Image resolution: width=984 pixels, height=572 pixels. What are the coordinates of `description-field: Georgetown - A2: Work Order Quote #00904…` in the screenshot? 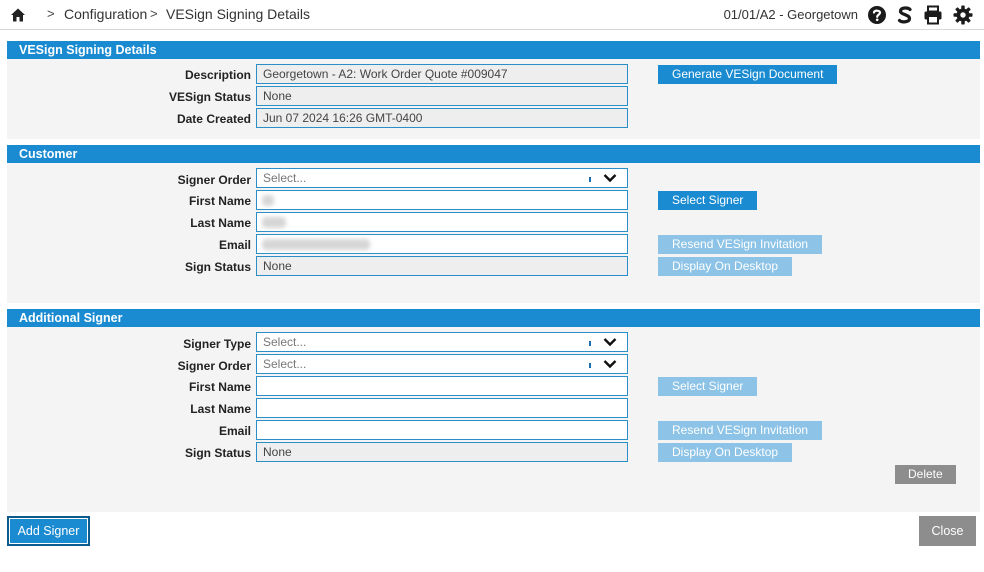 It's located at (442, 74).